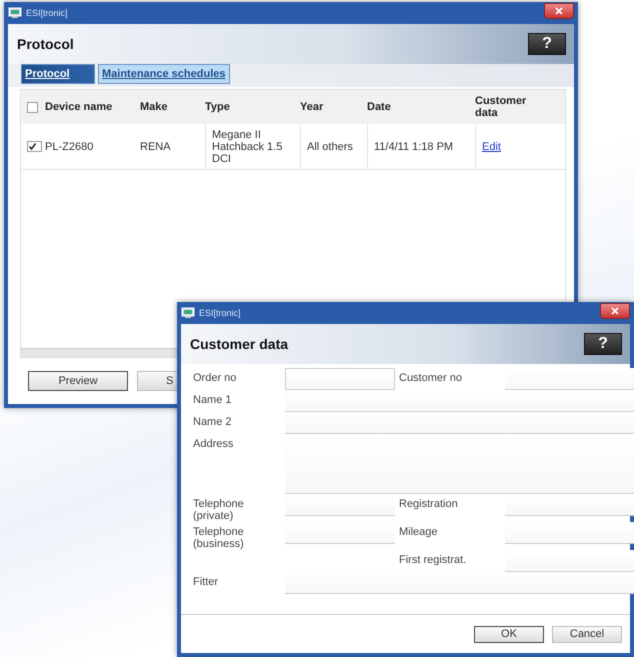 Image resolution: width=634 pixels, height=657 pixels. I want to click on table-cell: All others, so click(333, 146).